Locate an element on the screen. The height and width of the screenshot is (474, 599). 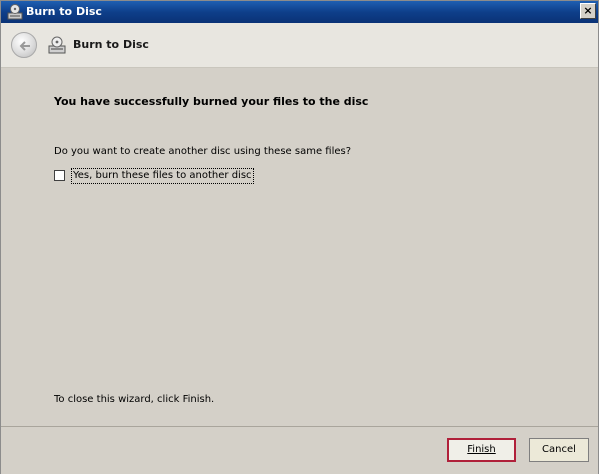
back-arrow-icon is located at coordinates (24, 46).